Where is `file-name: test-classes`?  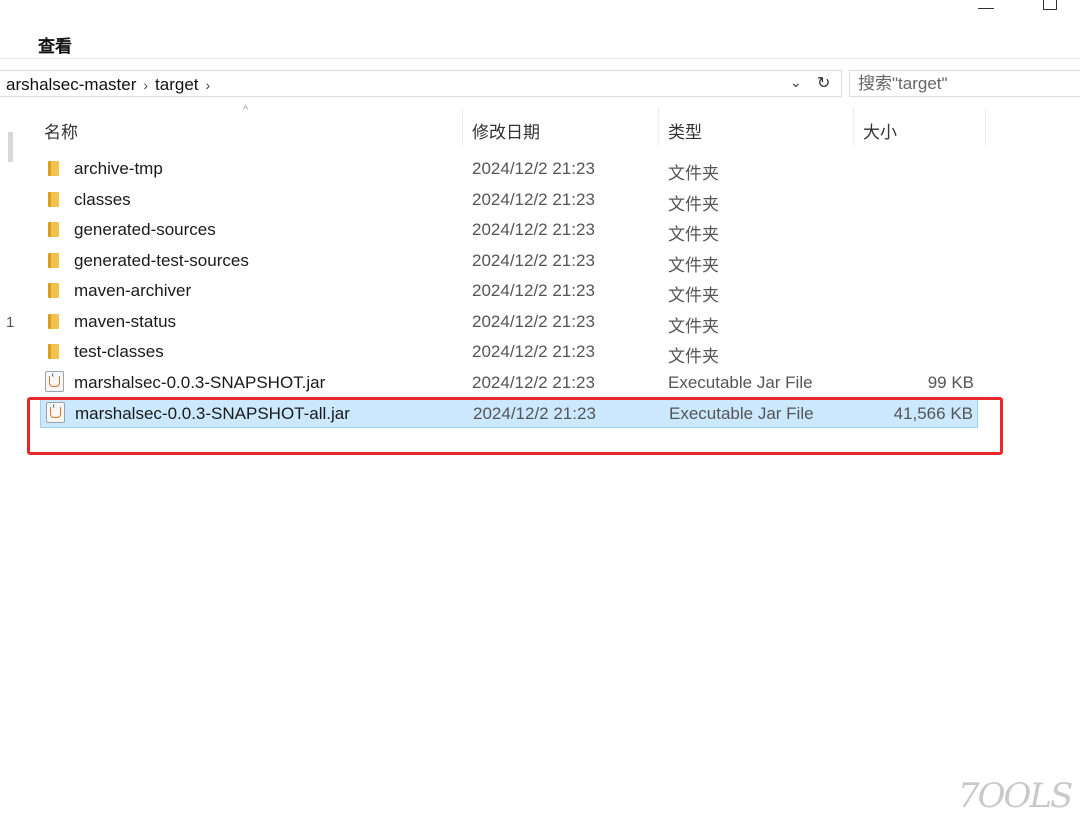 file-name: test-classes is located at coordinates (119, 351).